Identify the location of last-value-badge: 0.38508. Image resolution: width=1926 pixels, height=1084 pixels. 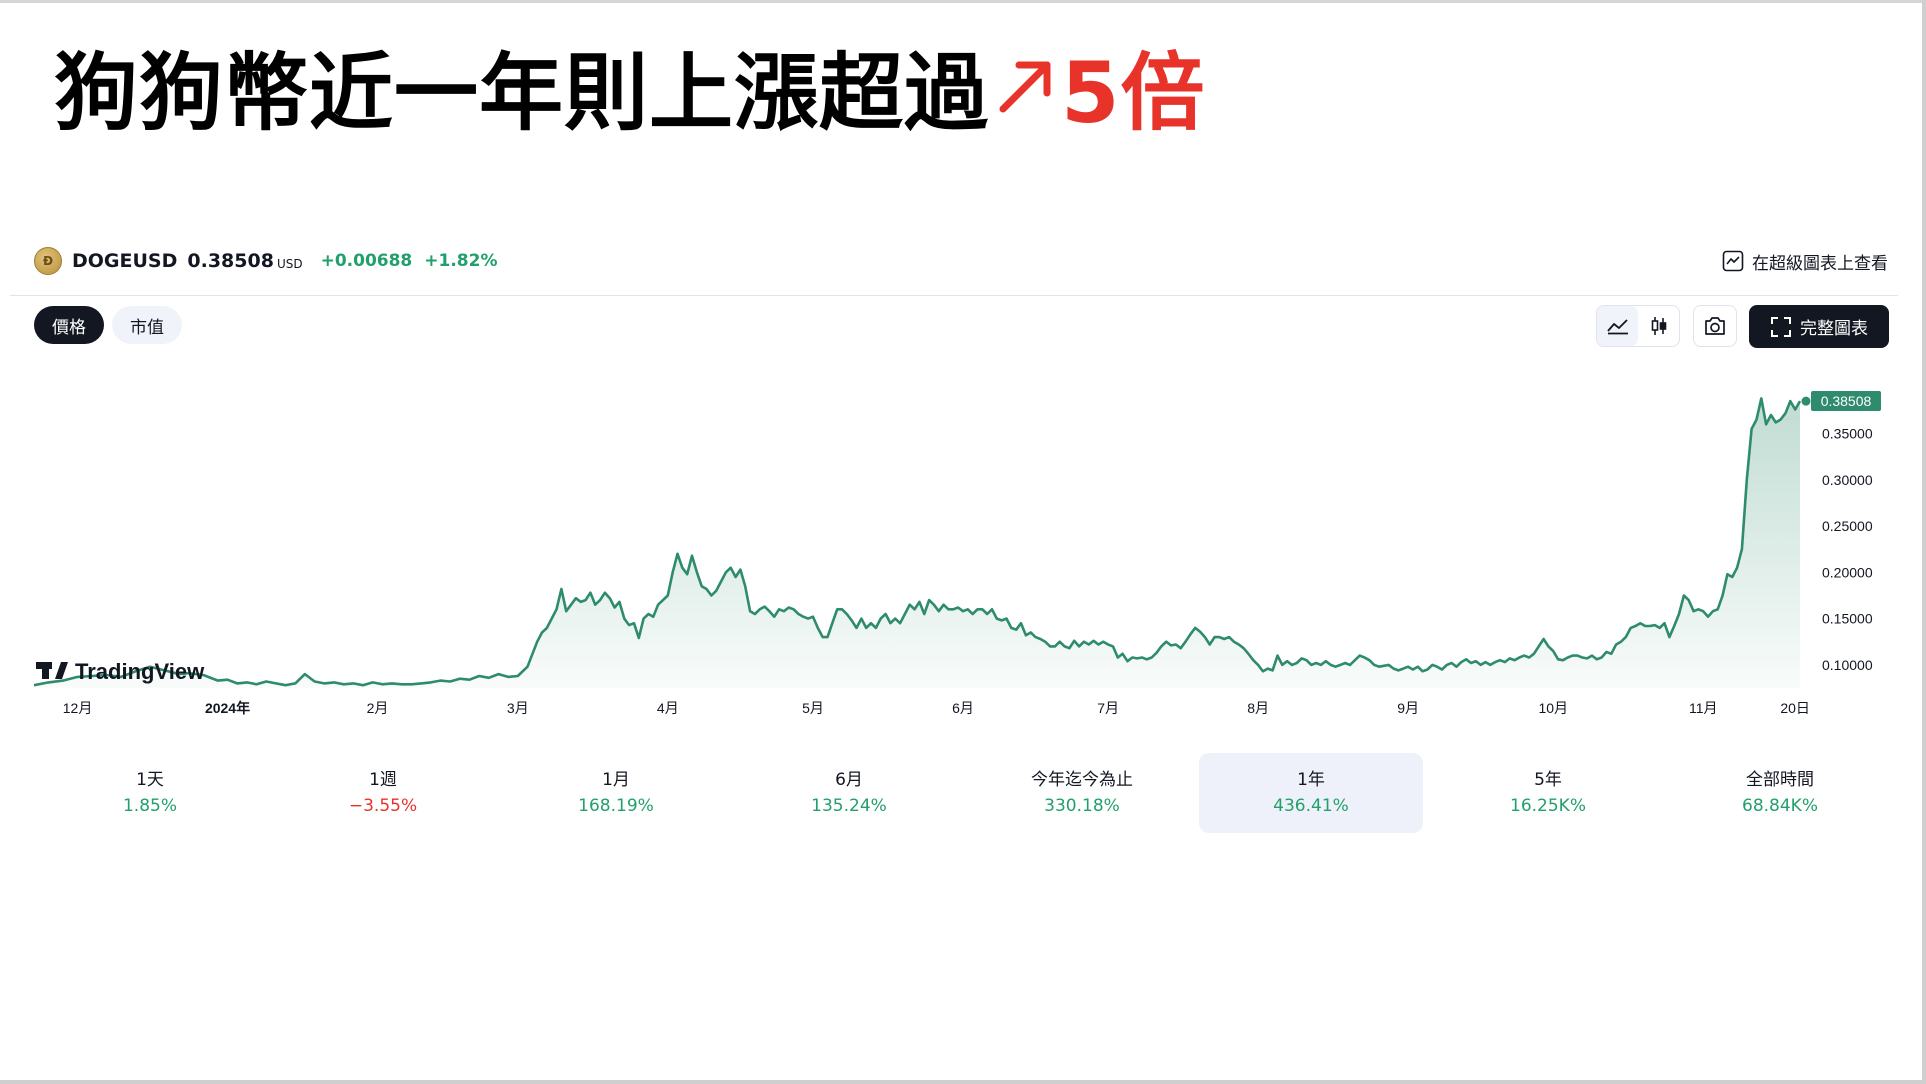
(1846, 401).